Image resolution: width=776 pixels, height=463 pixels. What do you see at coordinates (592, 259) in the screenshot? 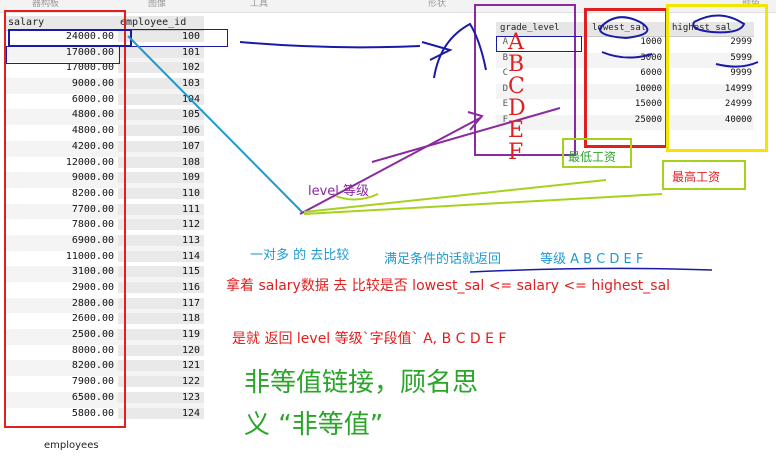
I see `grade-letters-note: 等级 A B C D E F` at bounding box center [592, 259].